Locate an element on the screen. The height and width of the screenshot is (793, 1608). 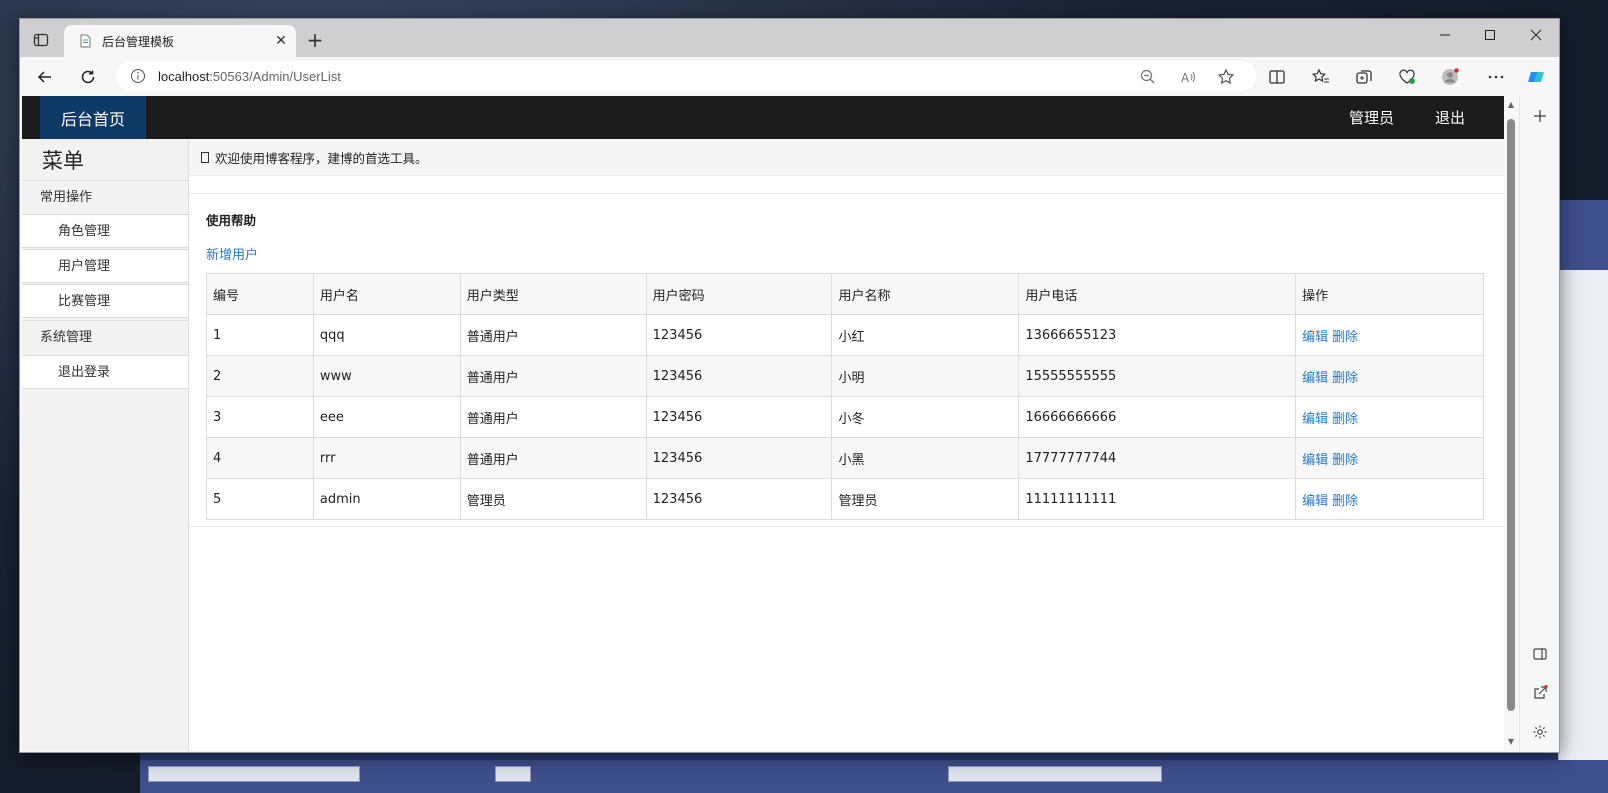
table-cell: 4 is located at coordinates (260, 458).